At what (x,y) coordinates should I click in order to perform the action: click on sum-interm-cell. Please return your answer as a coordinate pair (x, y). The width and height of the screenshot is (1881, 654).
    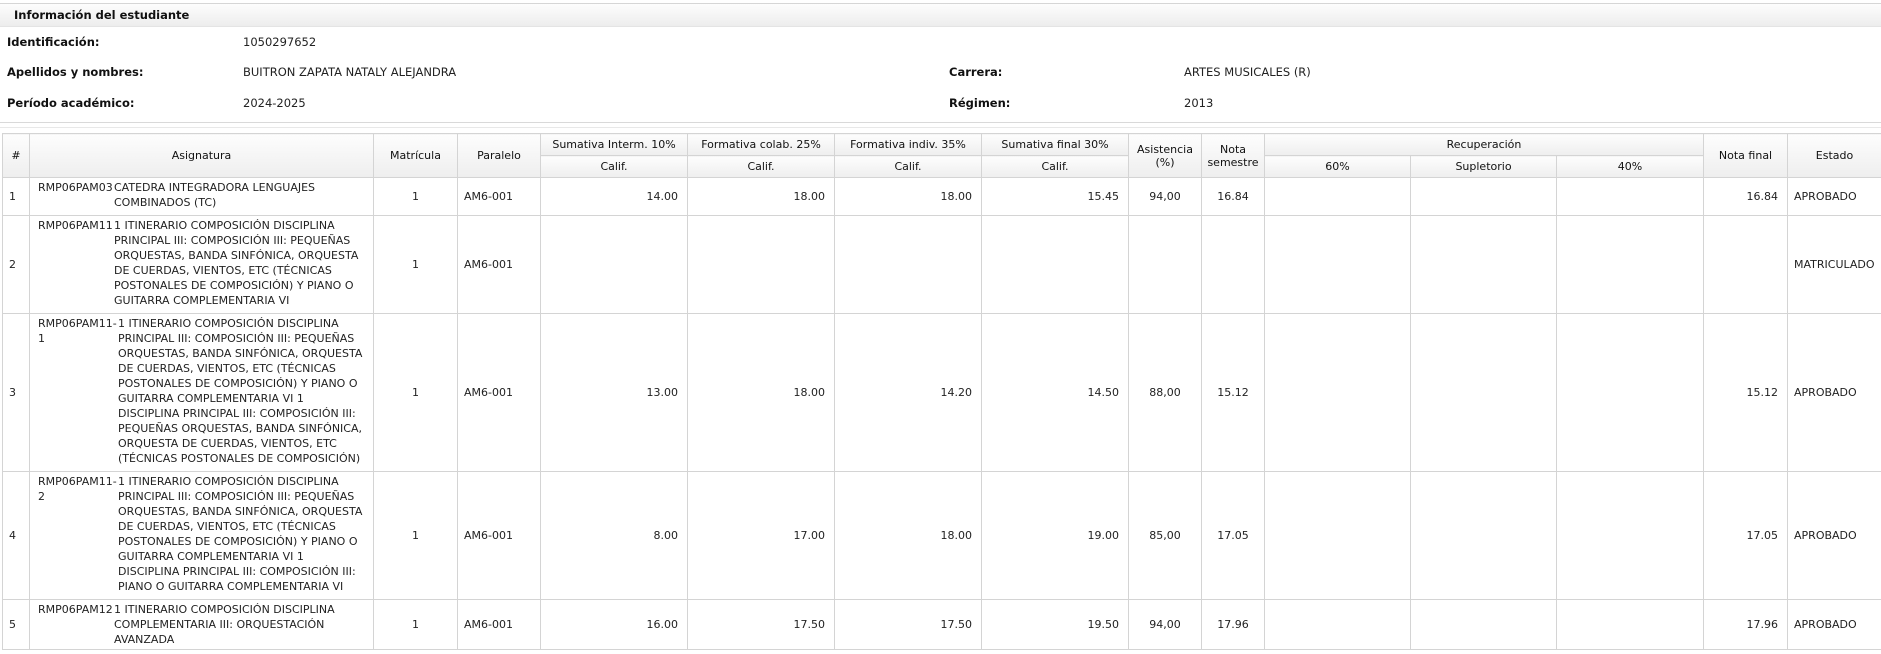
    Looking at the image, I should click on (614, 265).